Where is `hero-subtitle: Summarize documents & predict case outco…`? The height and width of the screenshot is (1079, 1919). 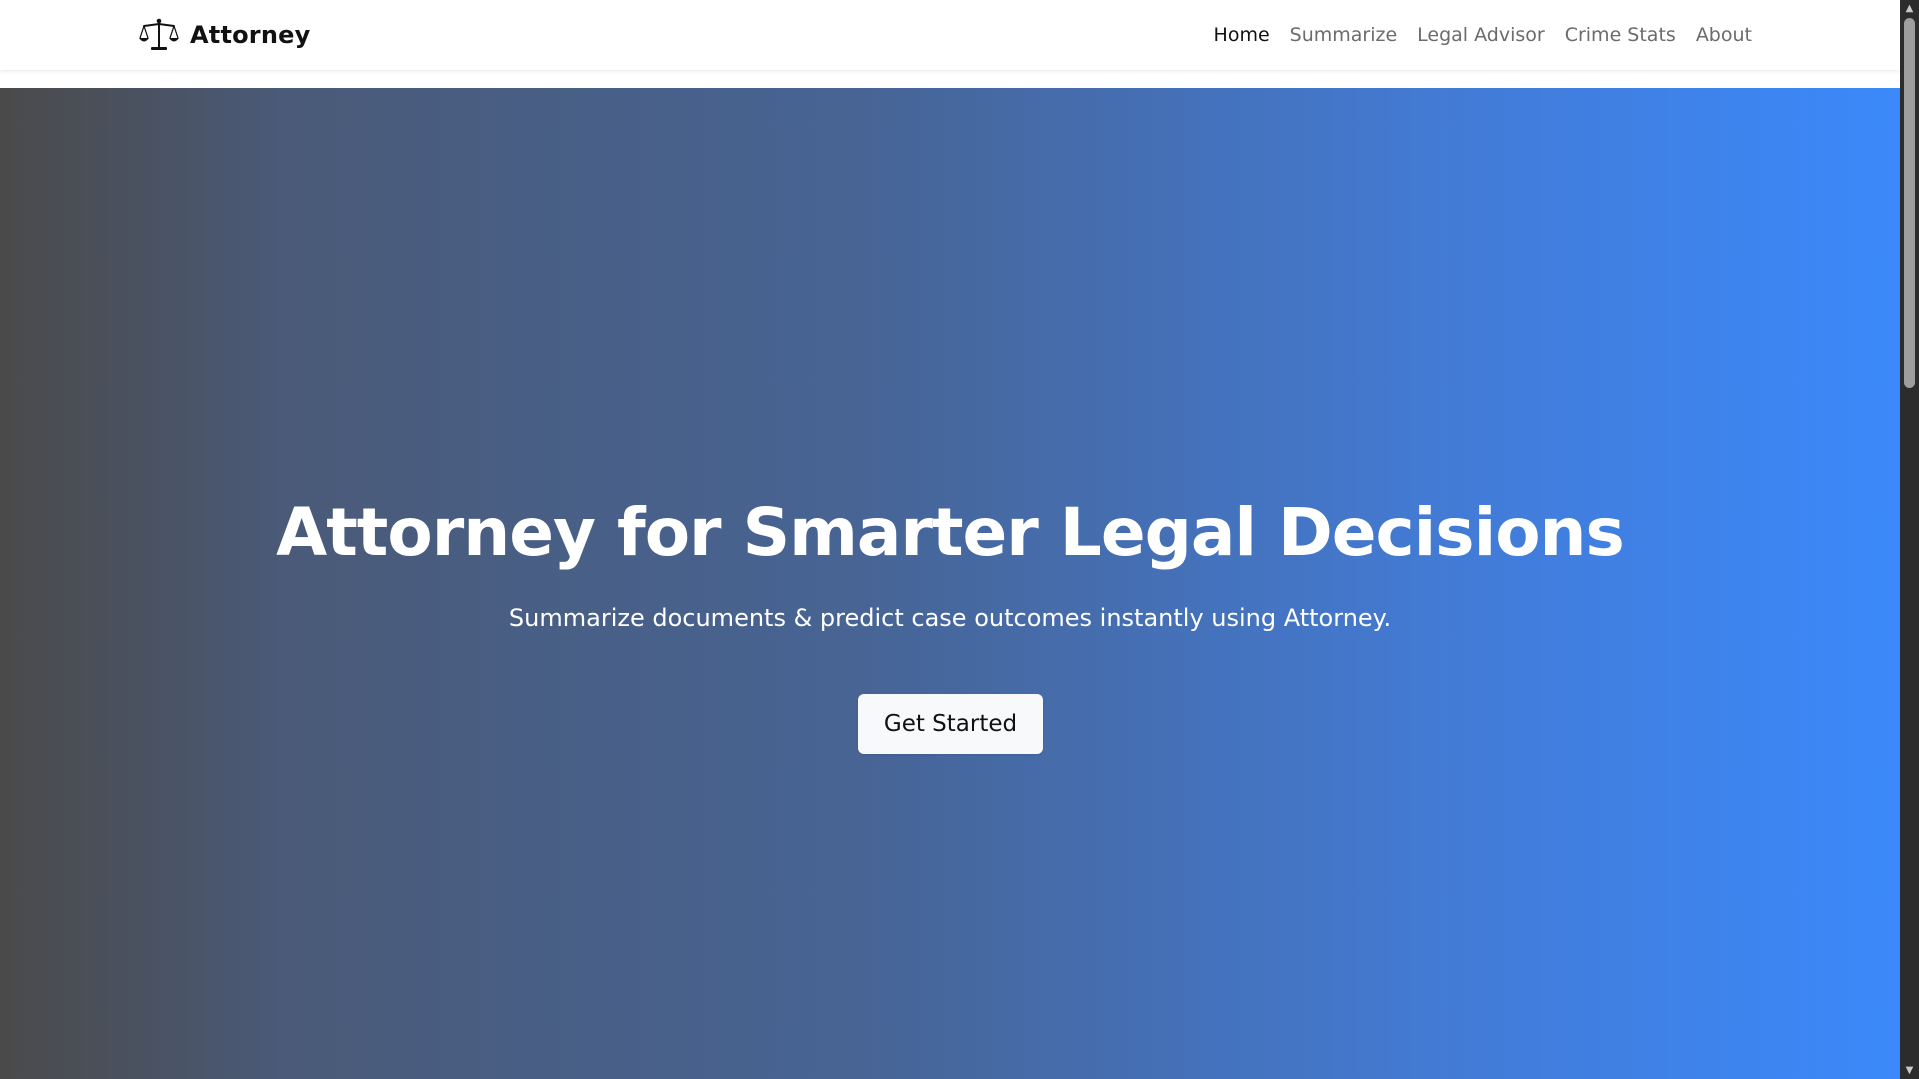 hero-subtitle: Summarize documents & predict case outco… is located at coordinates (950, 618).